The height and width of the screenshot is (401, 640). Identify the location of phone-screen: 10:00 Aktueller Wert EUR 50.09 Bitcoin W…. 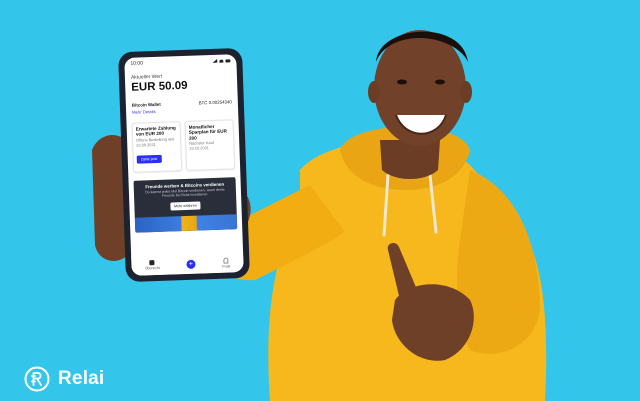
(184, 165).